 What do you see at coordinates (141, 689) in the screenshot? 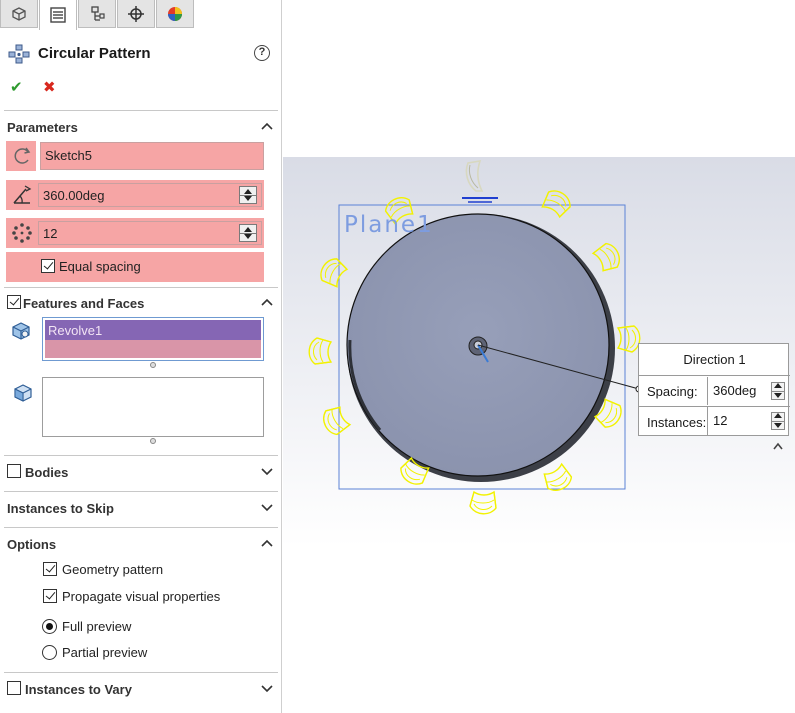
I see `section-instances-to-vary: Instances to Vary` at bounding box center [141, 689].